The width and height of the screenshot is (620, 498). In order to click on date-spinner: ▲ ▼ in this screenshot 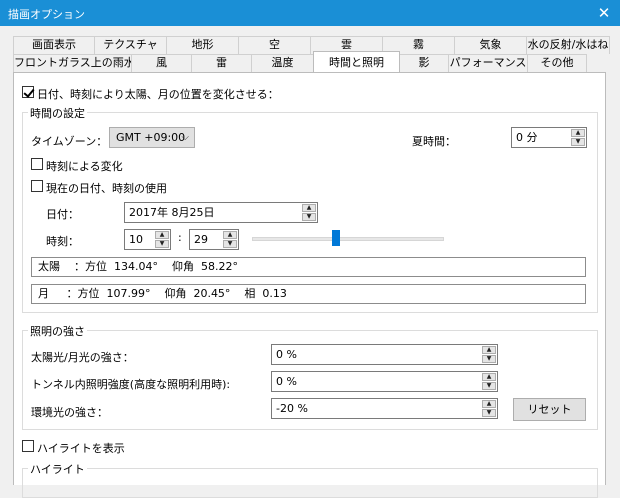, I will do `click(309, 212)`.